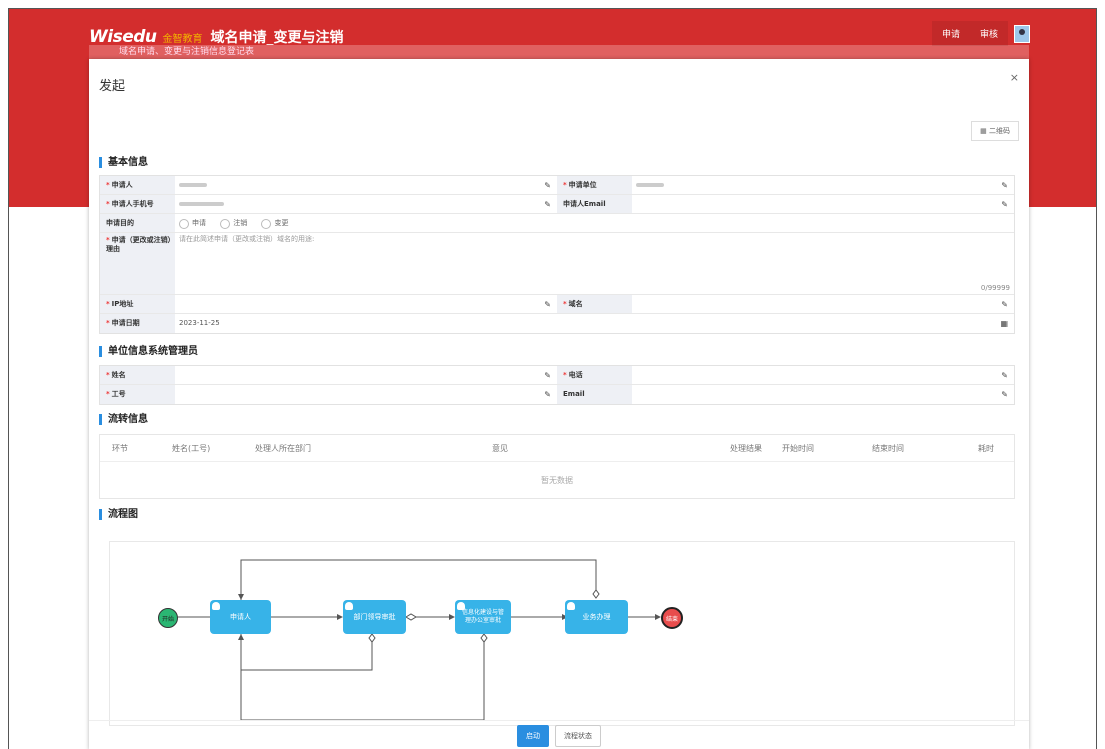 This screenshot has width=1105, height=749. I want to click on dialog-footer: 启动 流程状态, so click(559, 734).